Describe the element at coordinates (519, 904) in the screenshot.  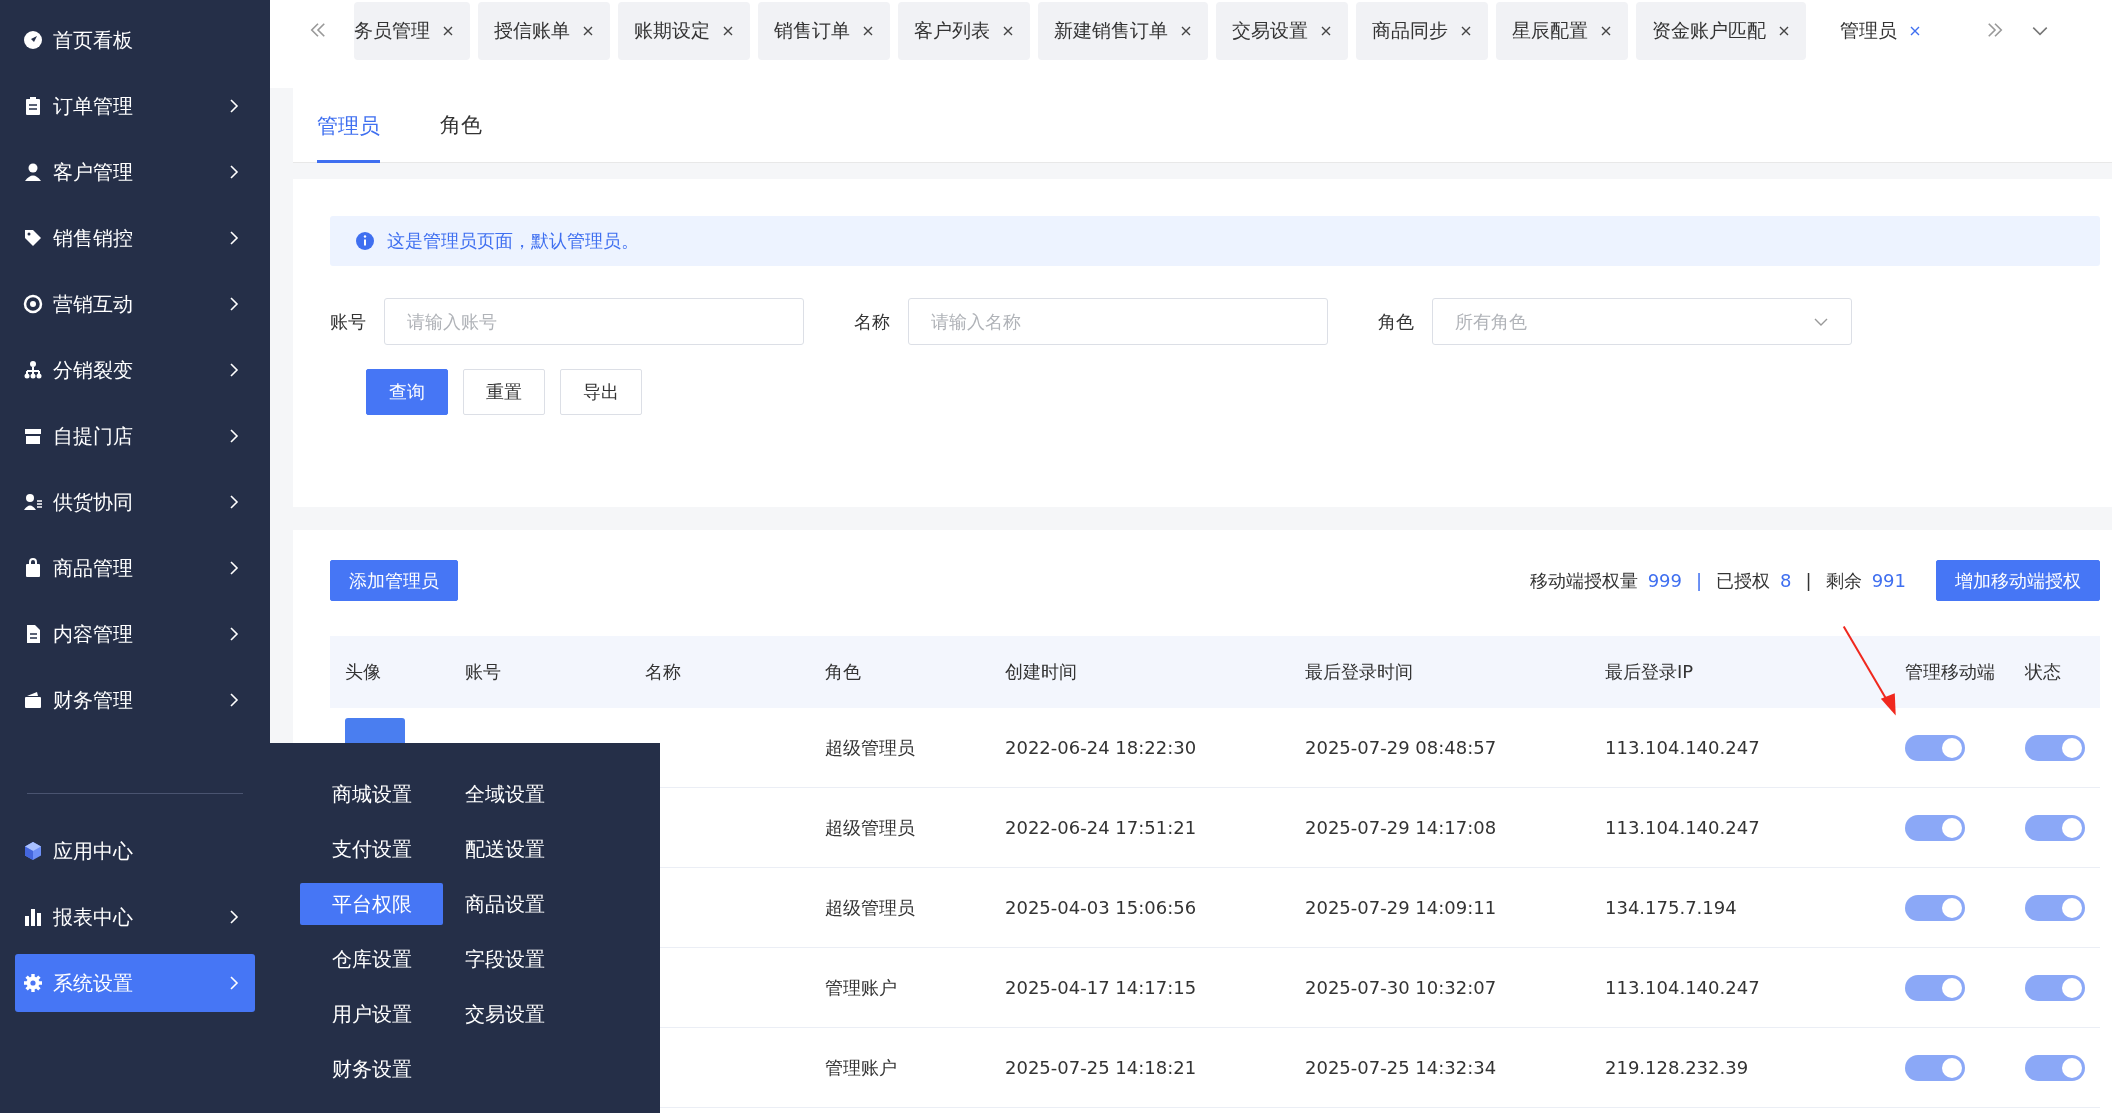
I see `submenu-item: 商品设置` at that location.